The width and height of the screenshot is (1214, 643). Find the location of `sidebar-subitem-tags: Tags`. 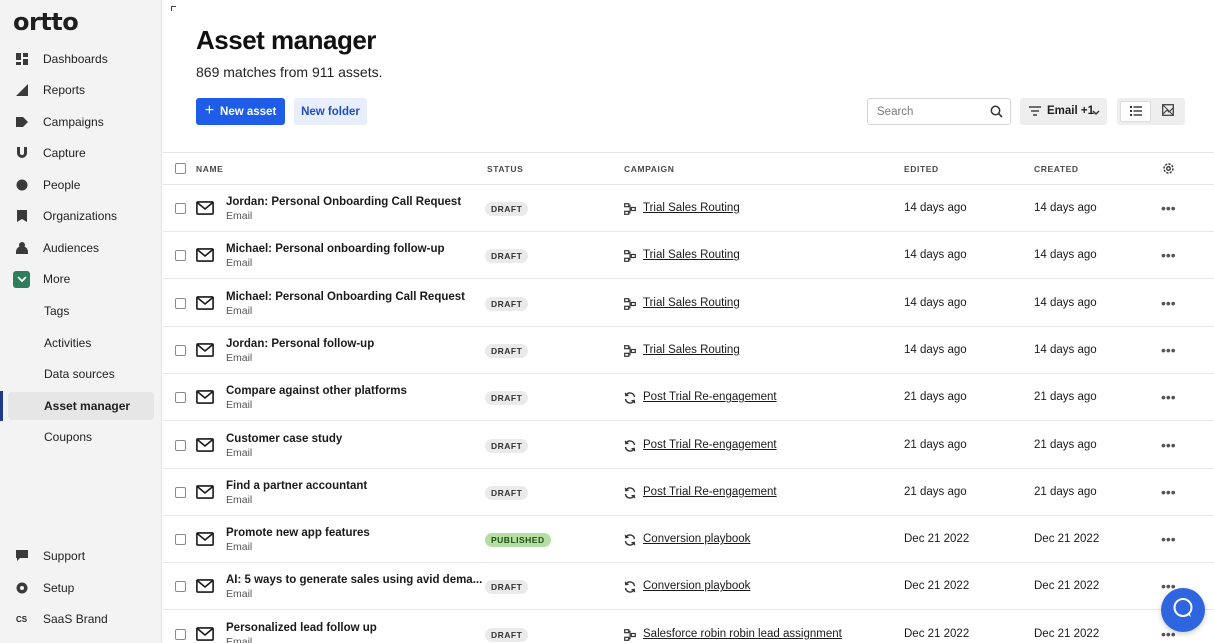

sidebar-subitem-tags: Tags is located at coordinates (81, 311).